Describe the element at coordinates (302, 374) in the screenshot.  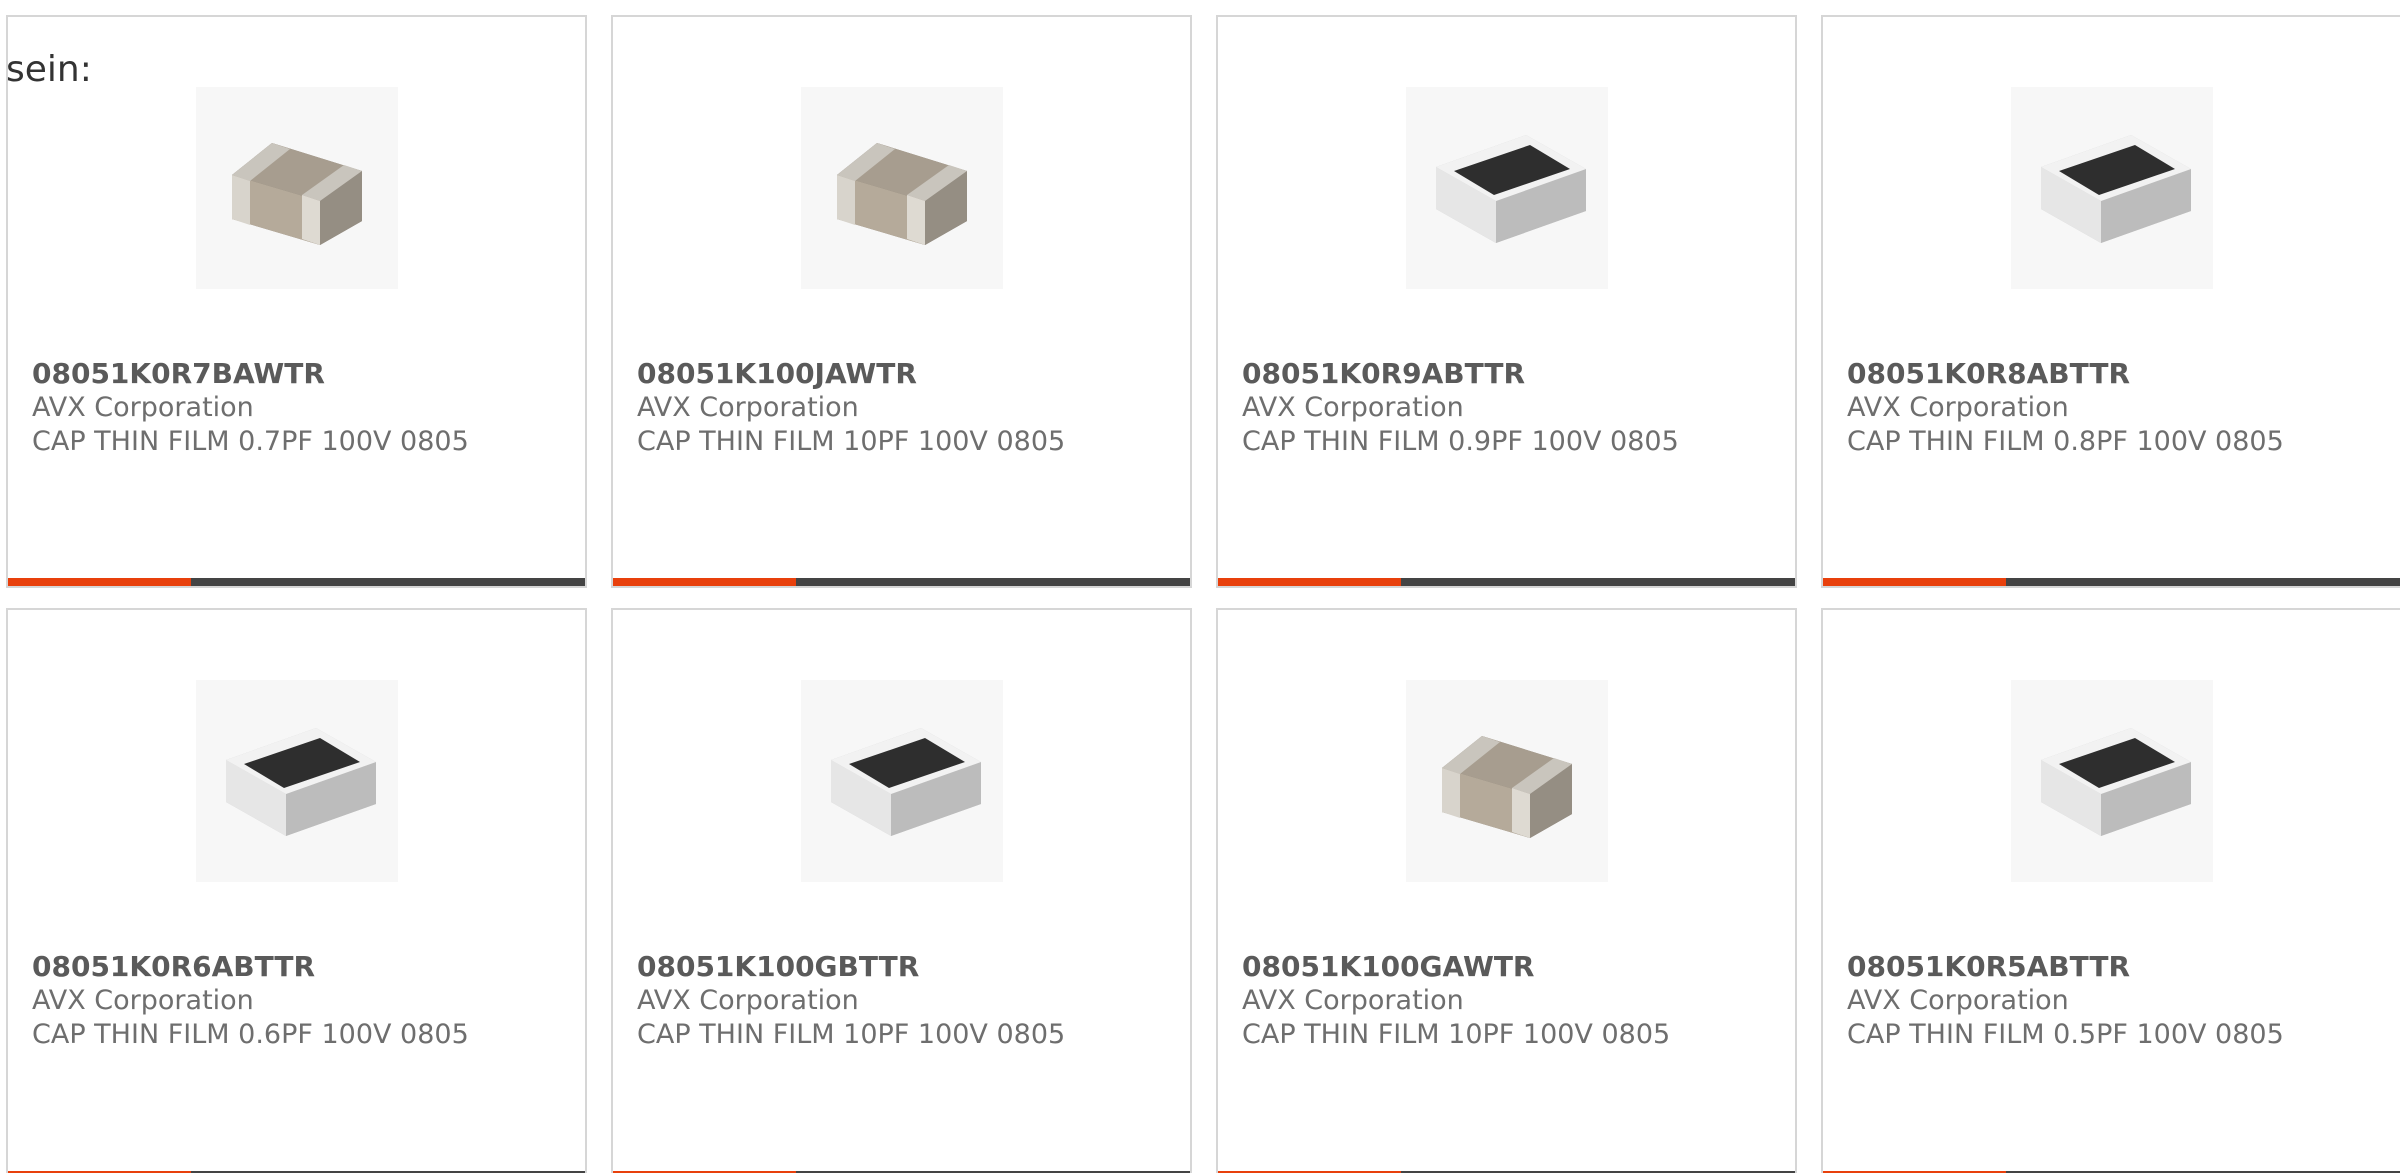
I see `part-number: 08051K0R7BAWTR` at that location.